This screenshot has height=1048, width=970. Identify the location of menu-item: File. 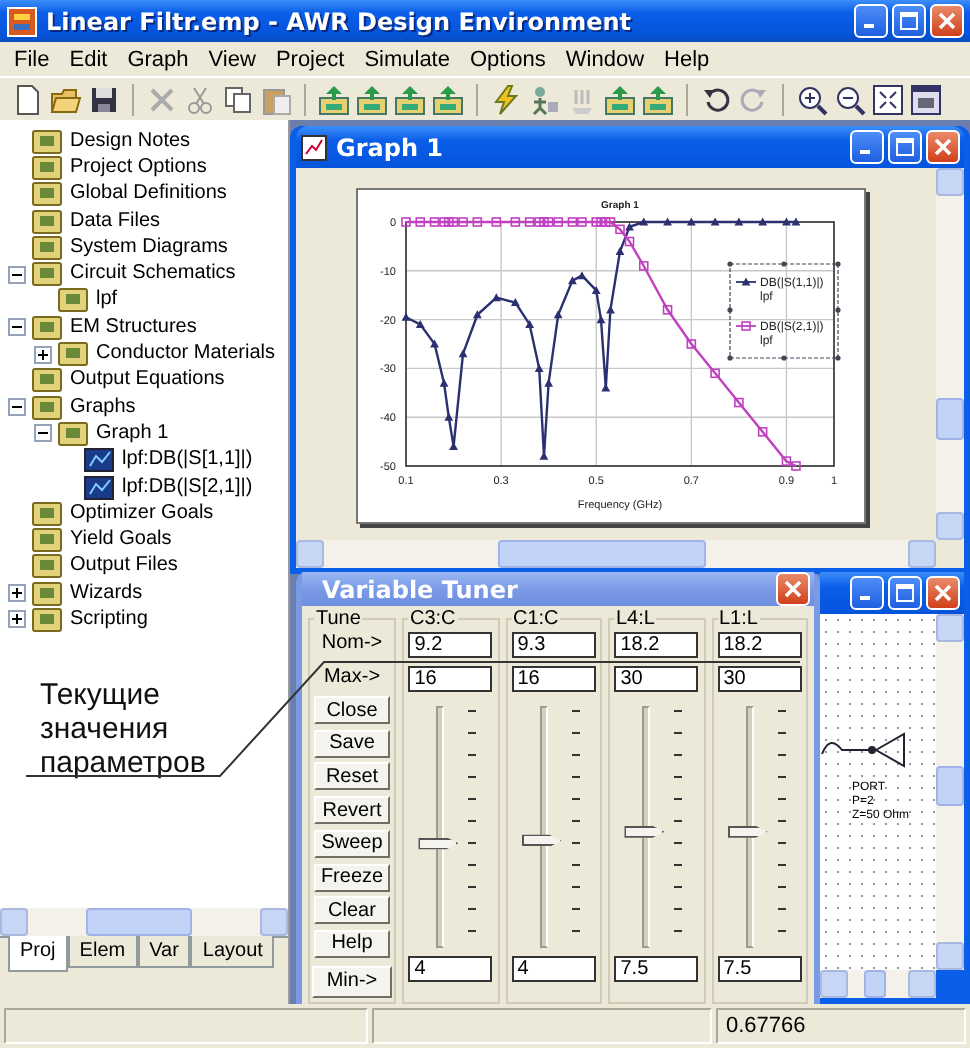
(32, 59).